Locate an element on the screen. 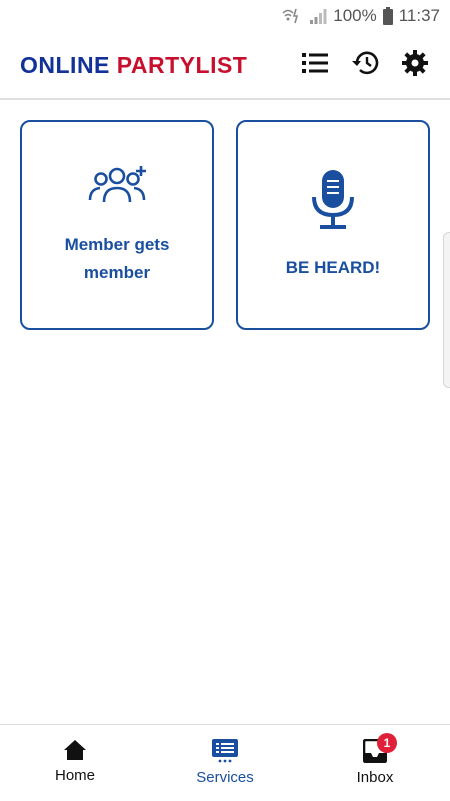 Image resolution: width=450 pixels, height=801 pixels. member-gets-member-tile: Member gets member is located at coordinates (117, 225).